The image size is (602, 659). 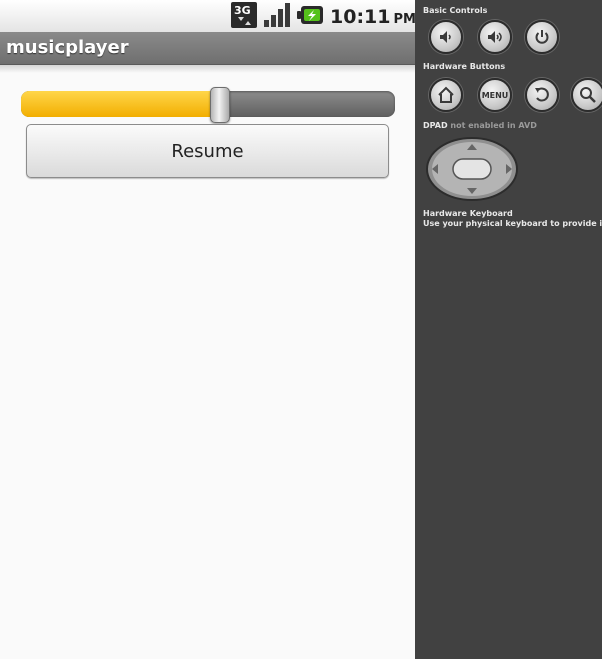 I want to click on volume-up-icon, so click(x=495, y=37).